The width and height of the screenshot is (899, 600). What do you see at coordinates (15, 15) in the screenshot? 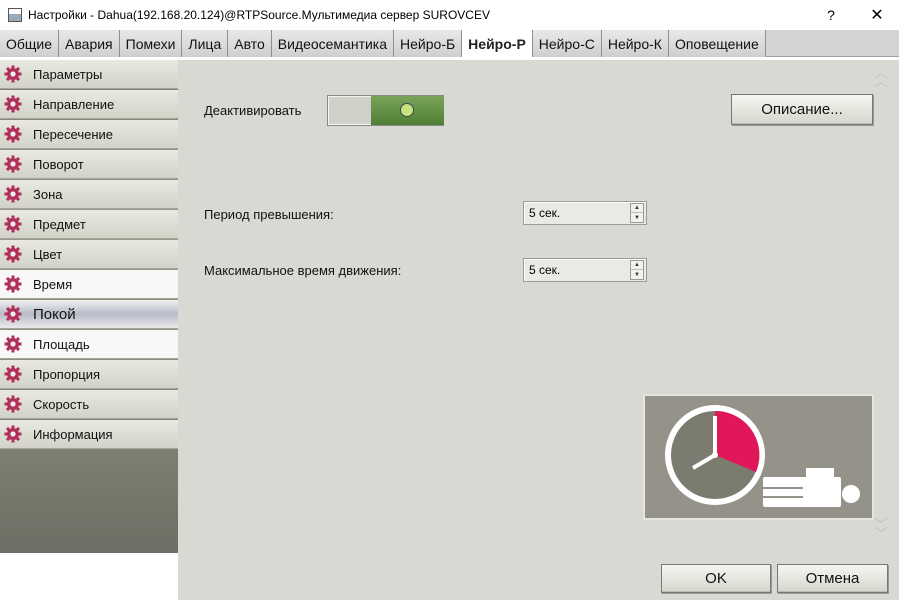
I see `app-icon` at bounding box center [15, 15].